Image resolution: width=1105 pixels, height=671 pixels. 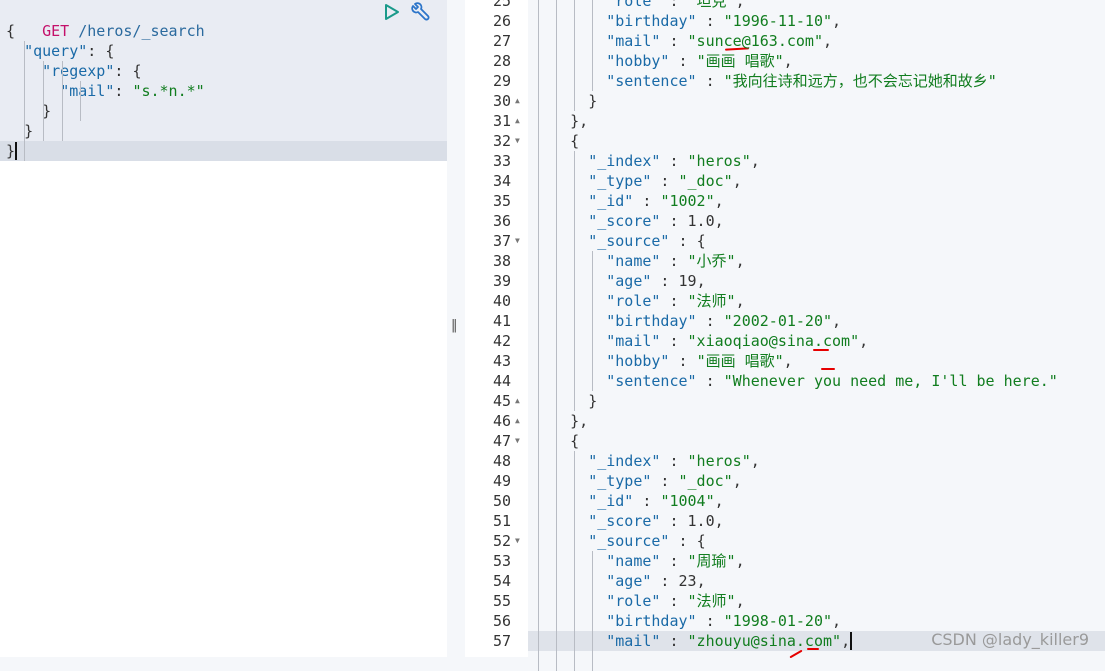 What do you see at coordinates (501, 221) in the screenshot?
I see `line-number: 36` at bounding box center [501, 221].